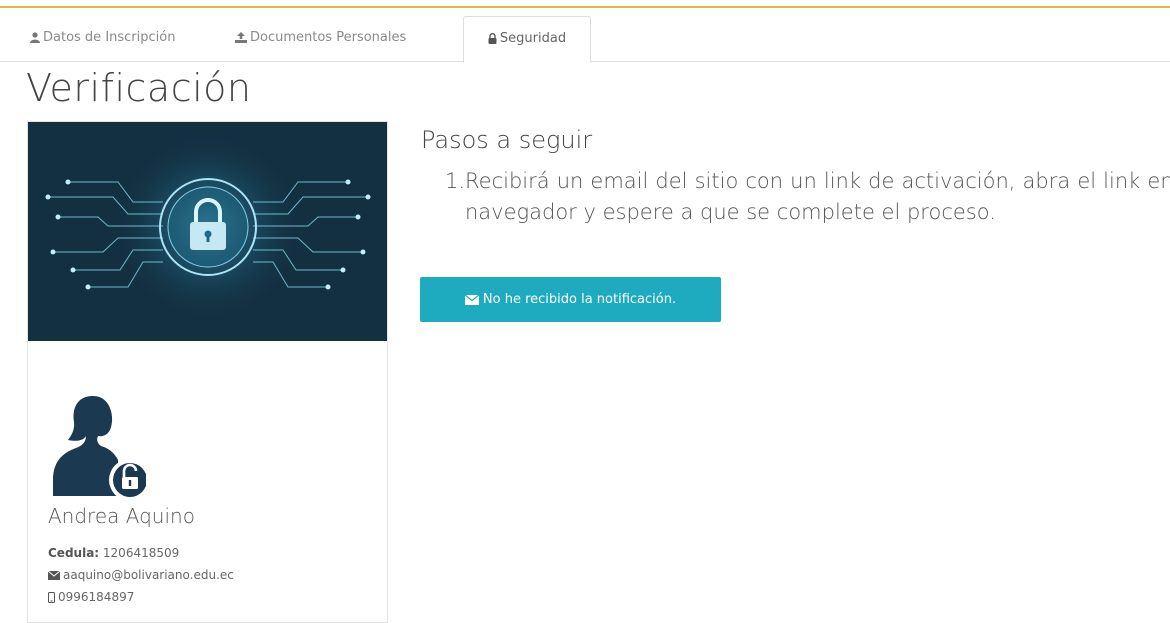 The image size is (1170, 623). I want to click on cedula-row: Cedula: 1206418509, so click(113, 553).